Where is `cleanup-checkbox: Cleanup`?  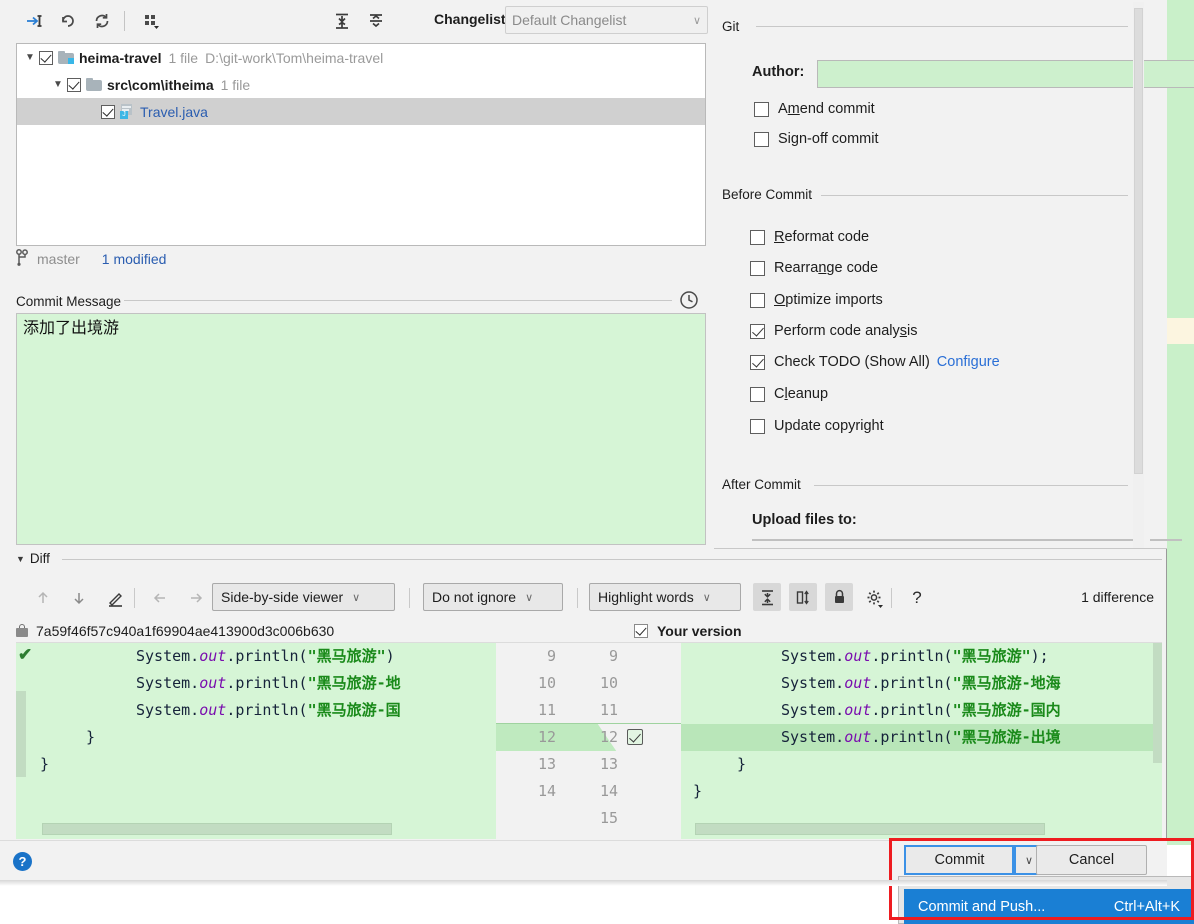 cleanup-checkbox: Cleanup is located at coordinates (789, 394).